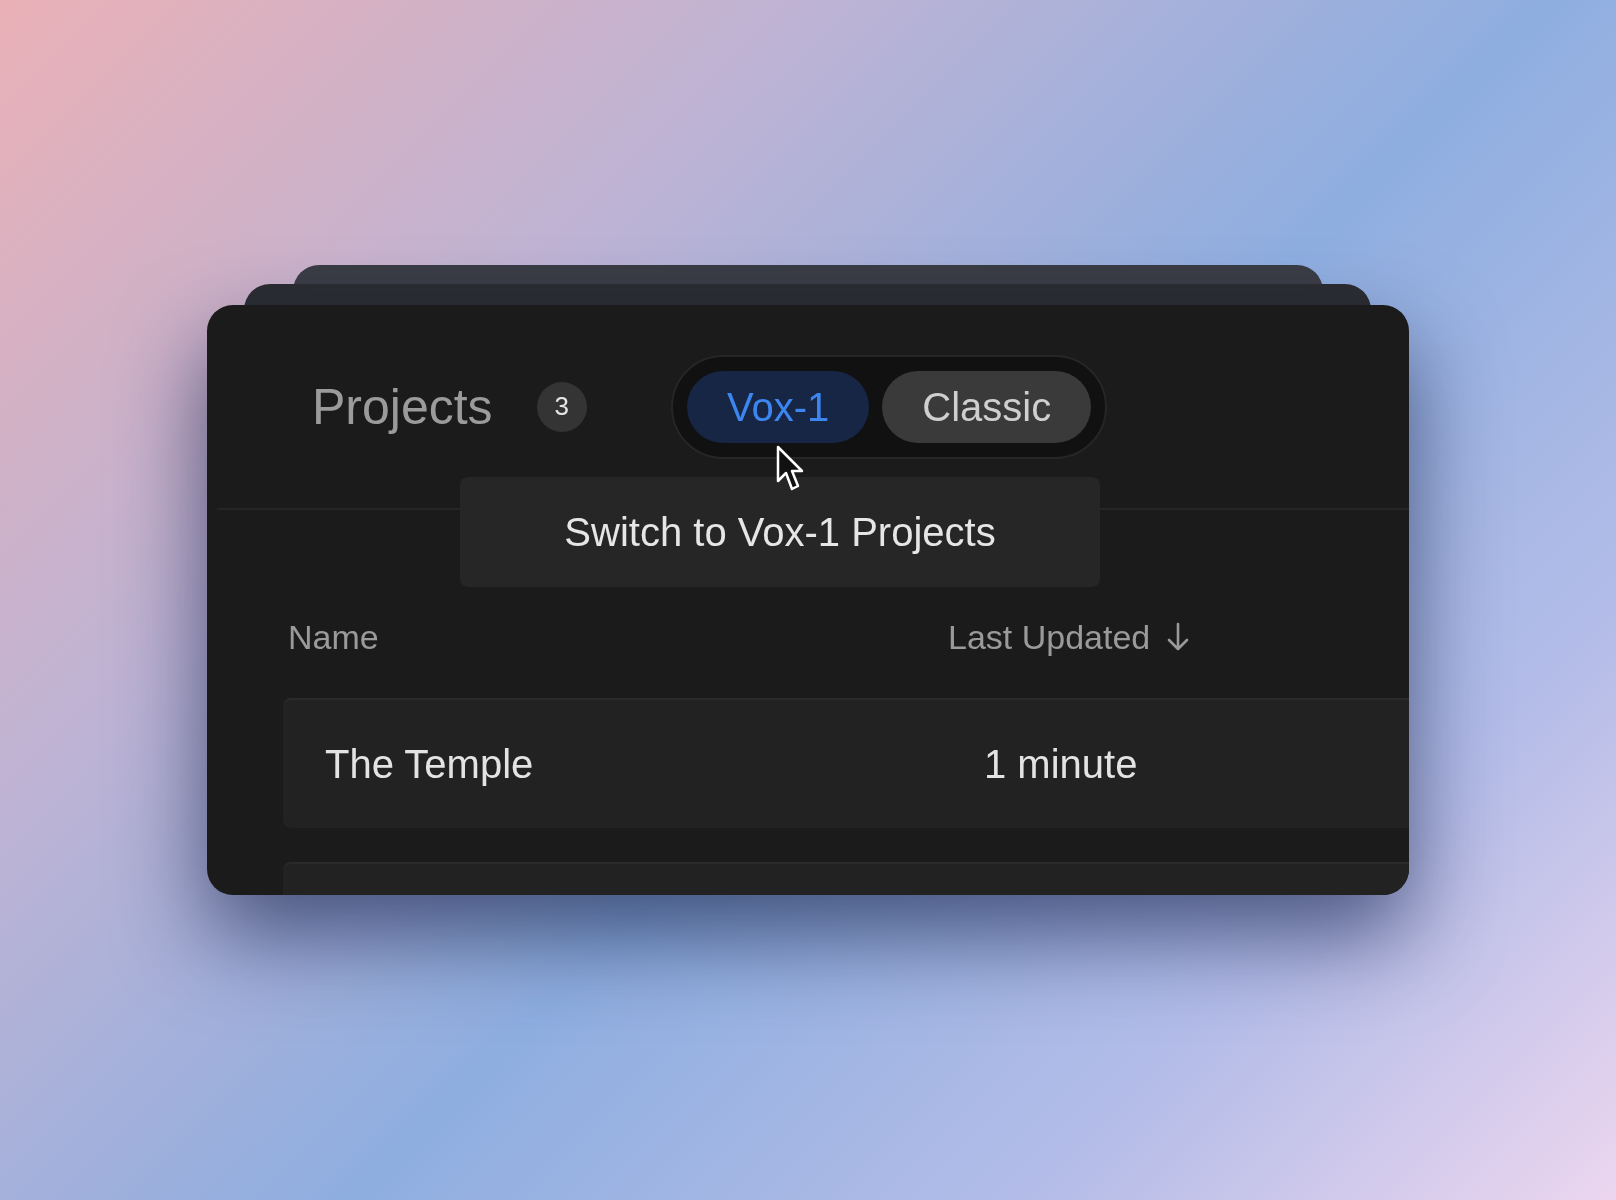  What do you see at coordinates (846, 763) in the screenshot?
I see `table-row: The Temple 1 minute` at bounding box center [846, 763].